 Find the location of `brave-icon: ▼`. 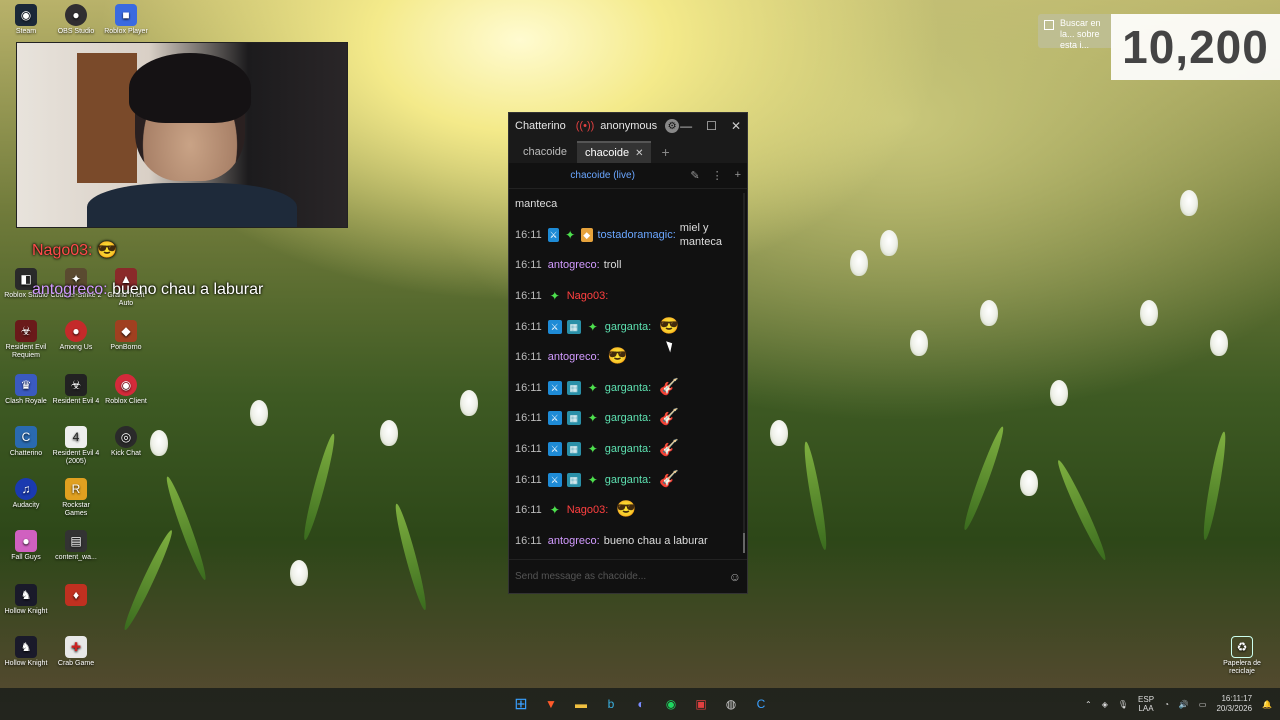

brave-icon: ▼ is located at coordinates (551, 704).